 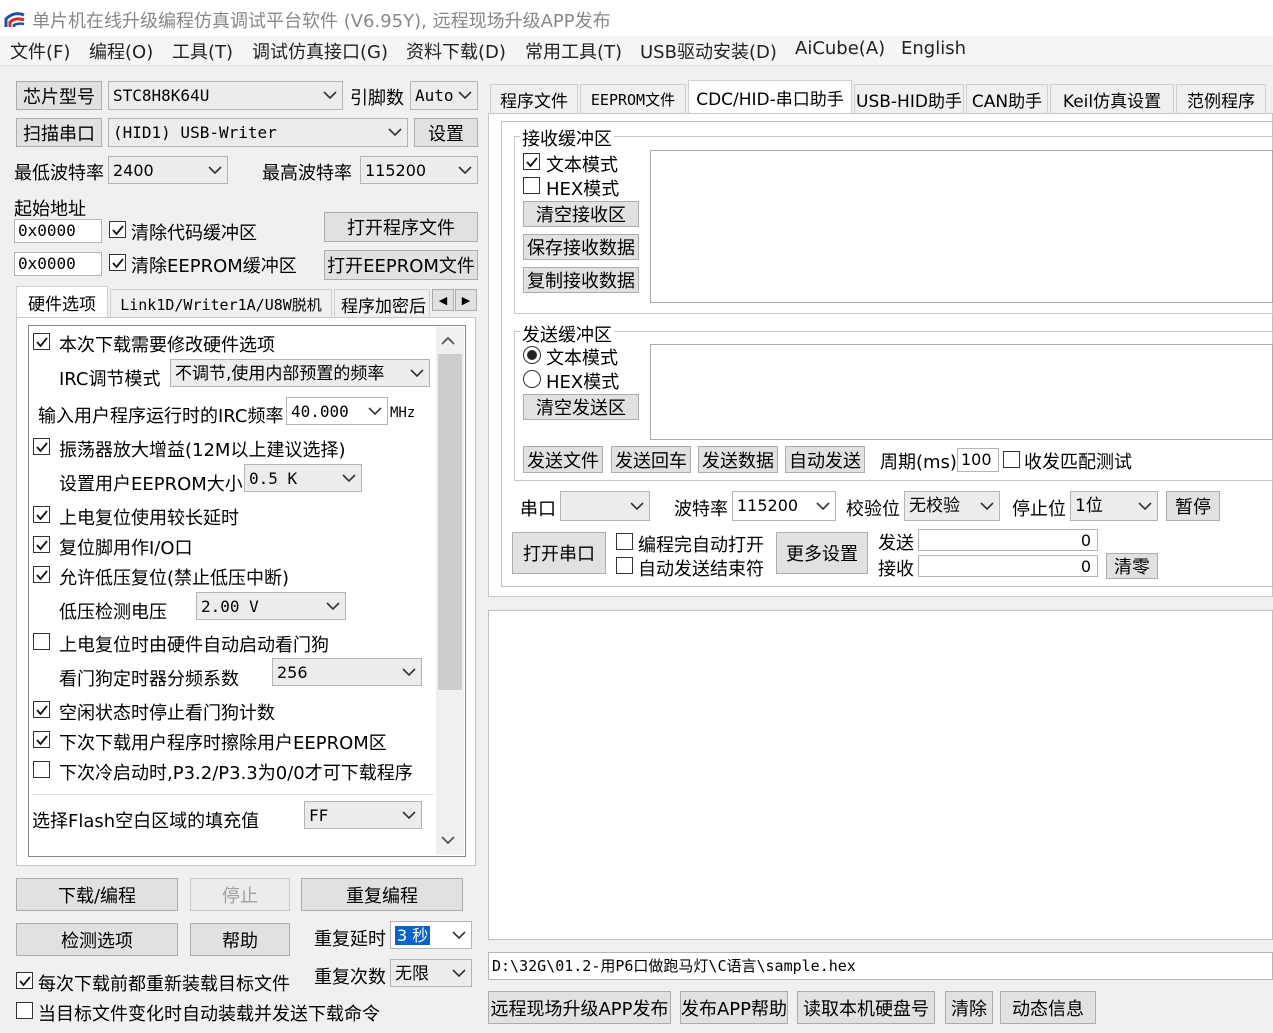 I want to click on menu-common-tools: 常用工具(T), so click(x=573, y=51).